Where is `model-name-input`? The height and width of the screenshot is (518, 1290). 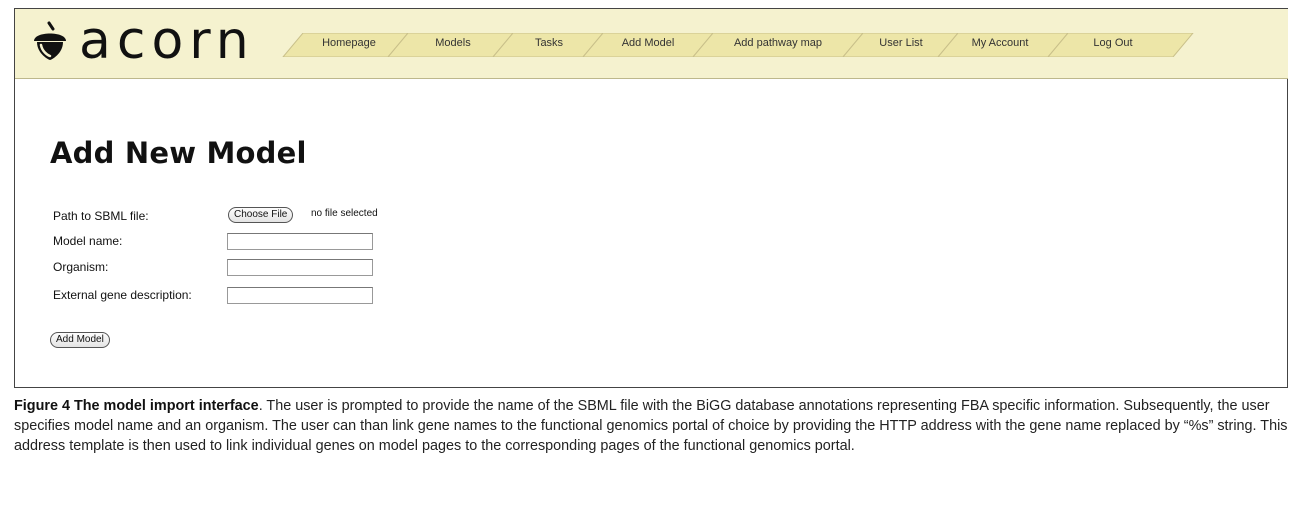 model-name-input is located at coordinates (300, 241).